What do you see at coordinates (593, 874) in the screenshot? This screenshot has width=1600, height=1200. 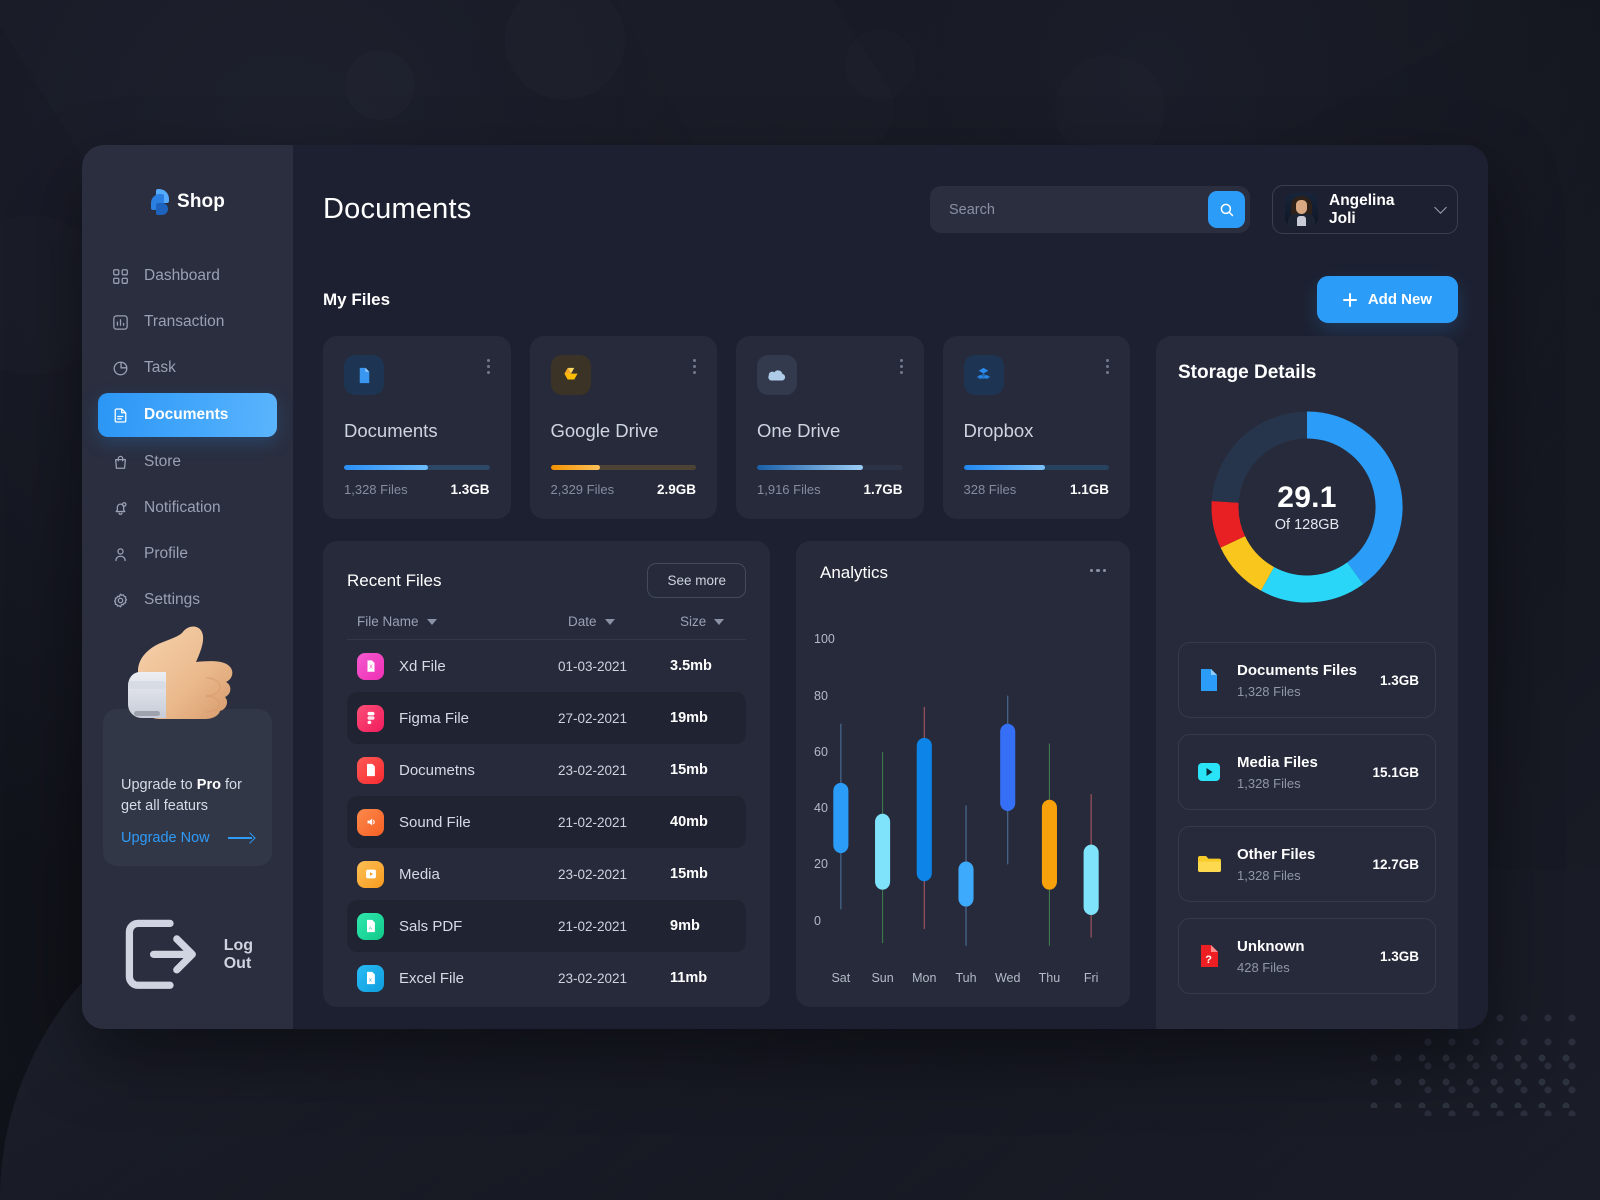 I see `file-date: 23-02-2021` at bounding box center [593, 874].